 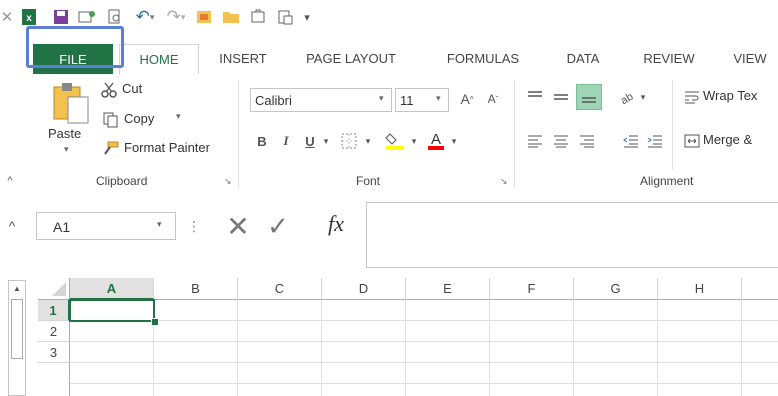 I want to click on row-header-partial, so click(x=54, y=379).